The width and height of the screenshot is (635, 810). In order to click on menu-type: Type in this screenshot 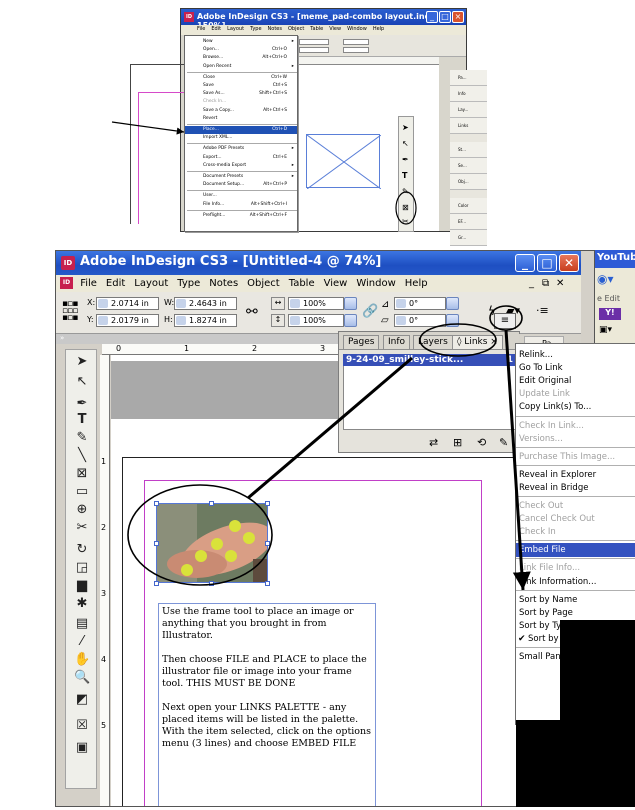, I will do `click(188, 283)`.